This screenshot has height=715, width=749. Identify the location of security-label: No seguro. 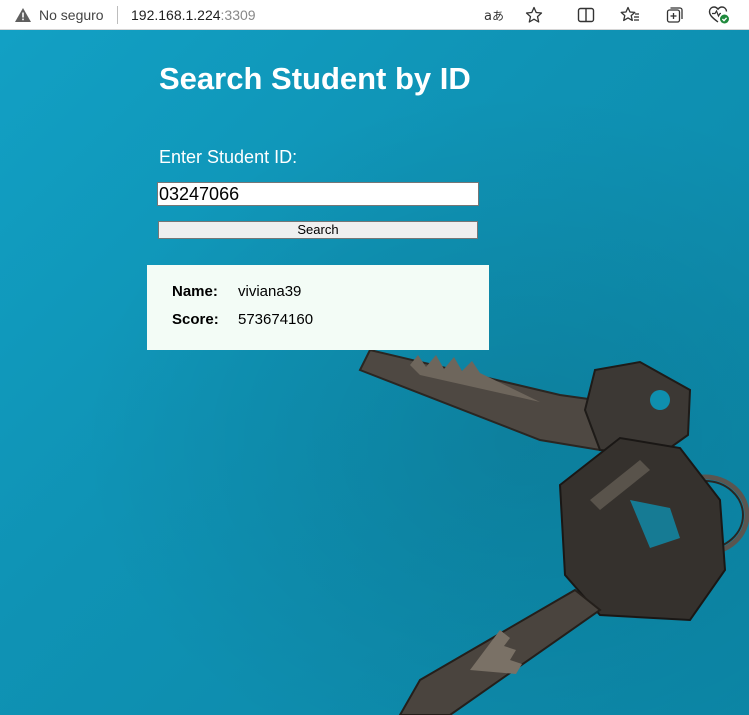
(71, 15).